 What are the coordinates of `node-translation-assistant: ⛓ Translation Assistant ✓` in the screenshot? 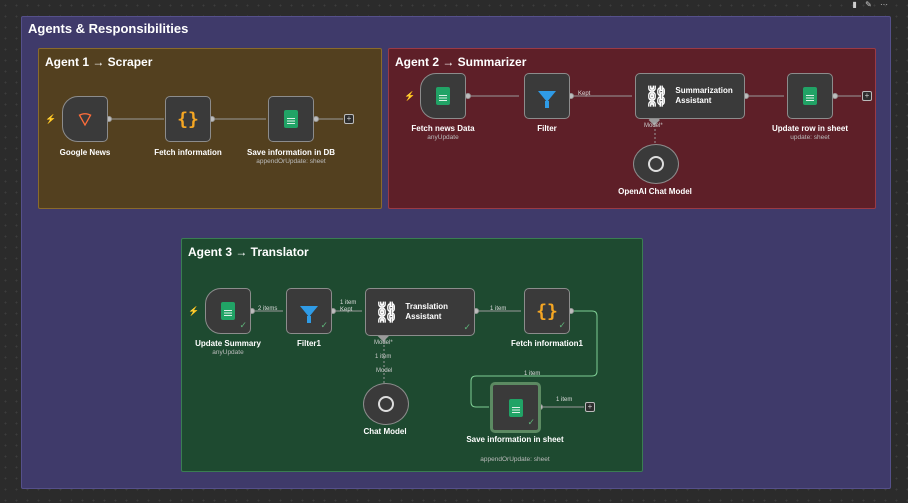 It's located at (420, 312).